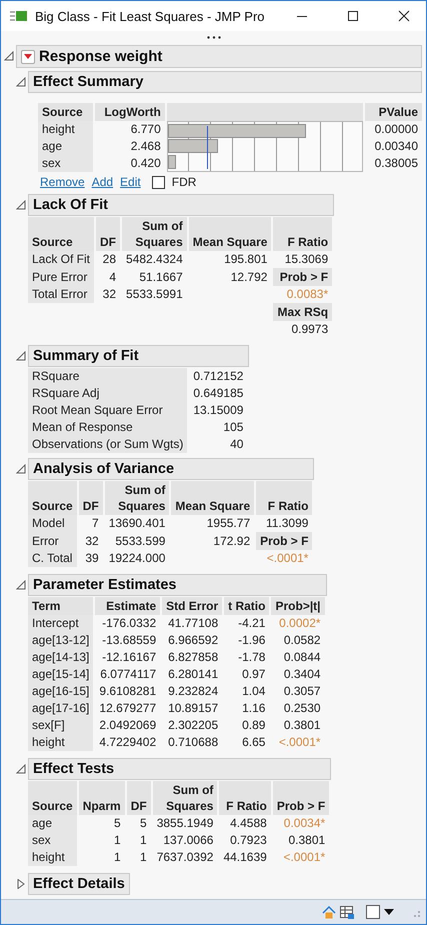  What do you see at coordinates (192, 606) in the screenshot?
I see `column-header: Std Error` at bounding box center [192, 606].